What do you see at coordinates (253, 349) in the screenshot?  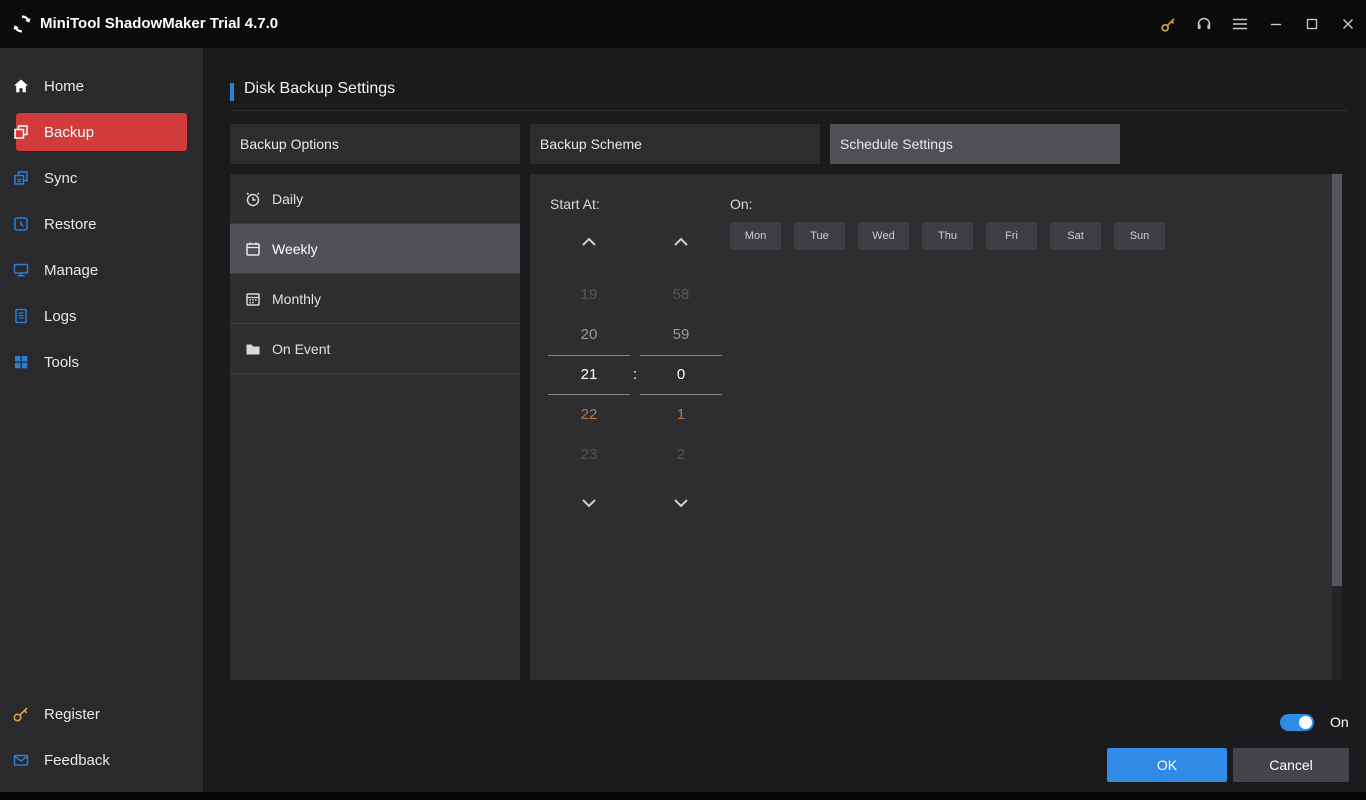 I see `folder-icon` at bounding box center [253, 349].